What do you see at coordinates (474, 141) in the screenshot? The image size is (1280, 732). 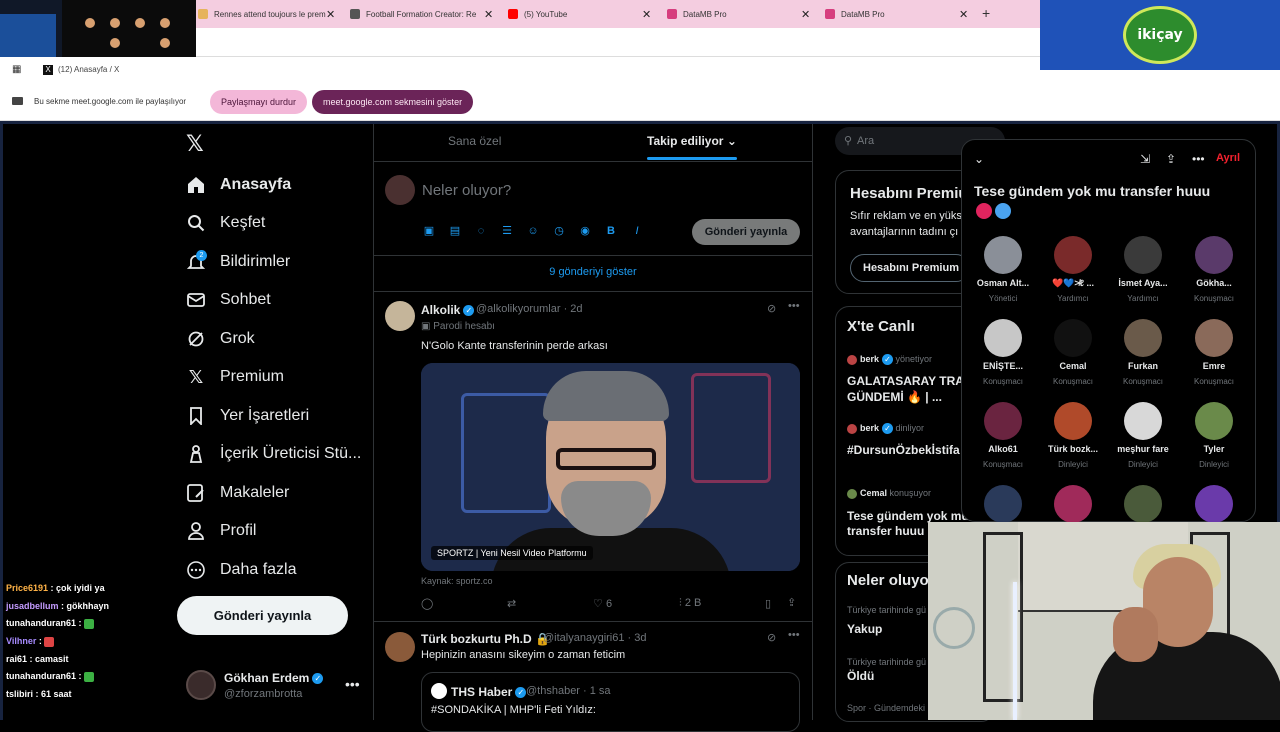 I see `tab-for-you: Sana özel` at bounding box center [474, 141].